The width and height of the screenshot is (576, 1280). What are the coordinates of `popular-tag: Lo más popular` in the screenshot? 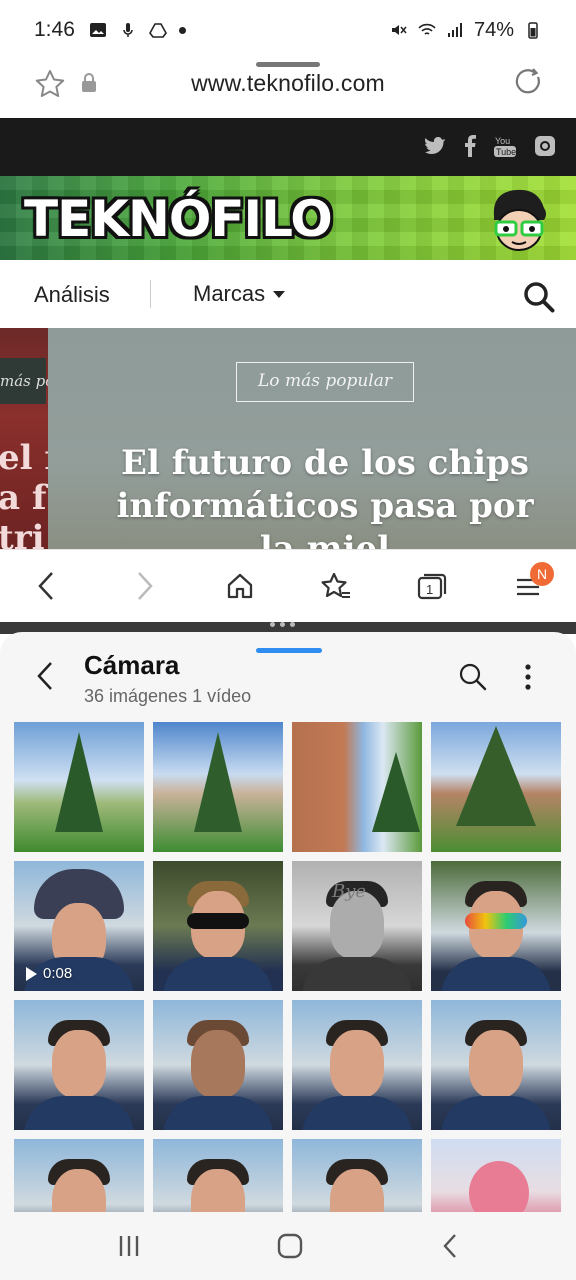 It's located at (325, 382).